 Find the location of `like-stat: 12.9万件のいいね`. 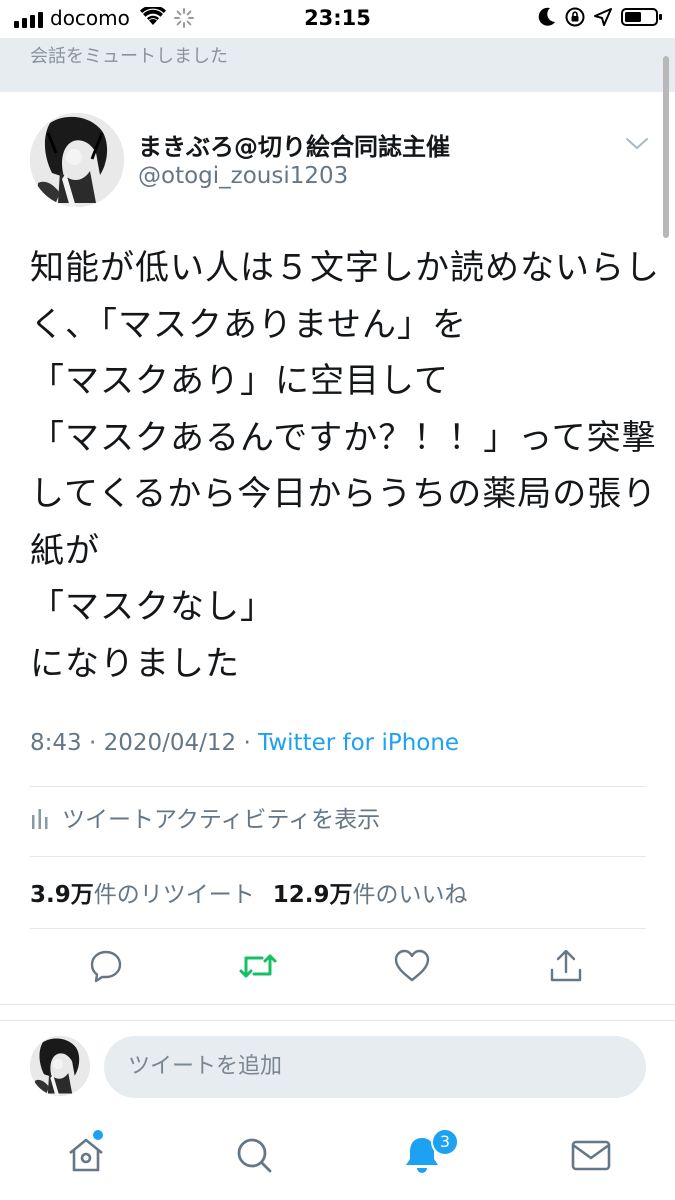

like-stat: 12.9万件のいいね is located at coordinates (370, 892).